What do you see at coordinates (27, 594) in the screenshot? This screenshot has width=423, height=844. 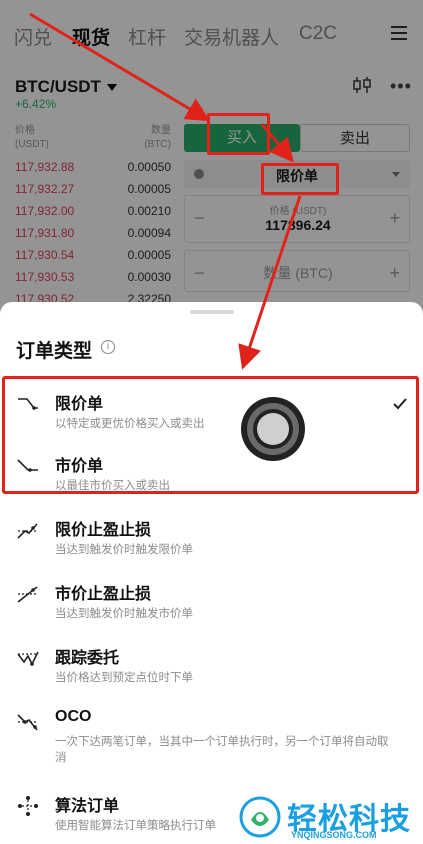 I see `stop-market-icon` at bounding box center [27, 594].